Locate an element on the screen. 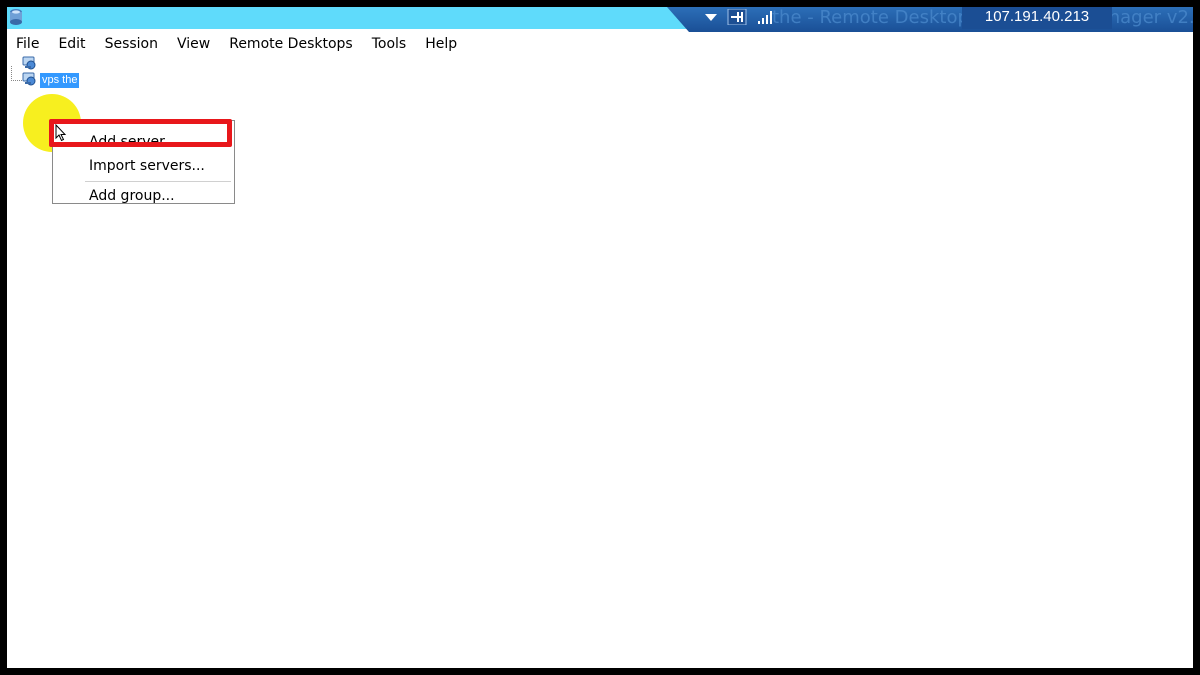  menu-edit: Edit is located at coordinates (72, 44).